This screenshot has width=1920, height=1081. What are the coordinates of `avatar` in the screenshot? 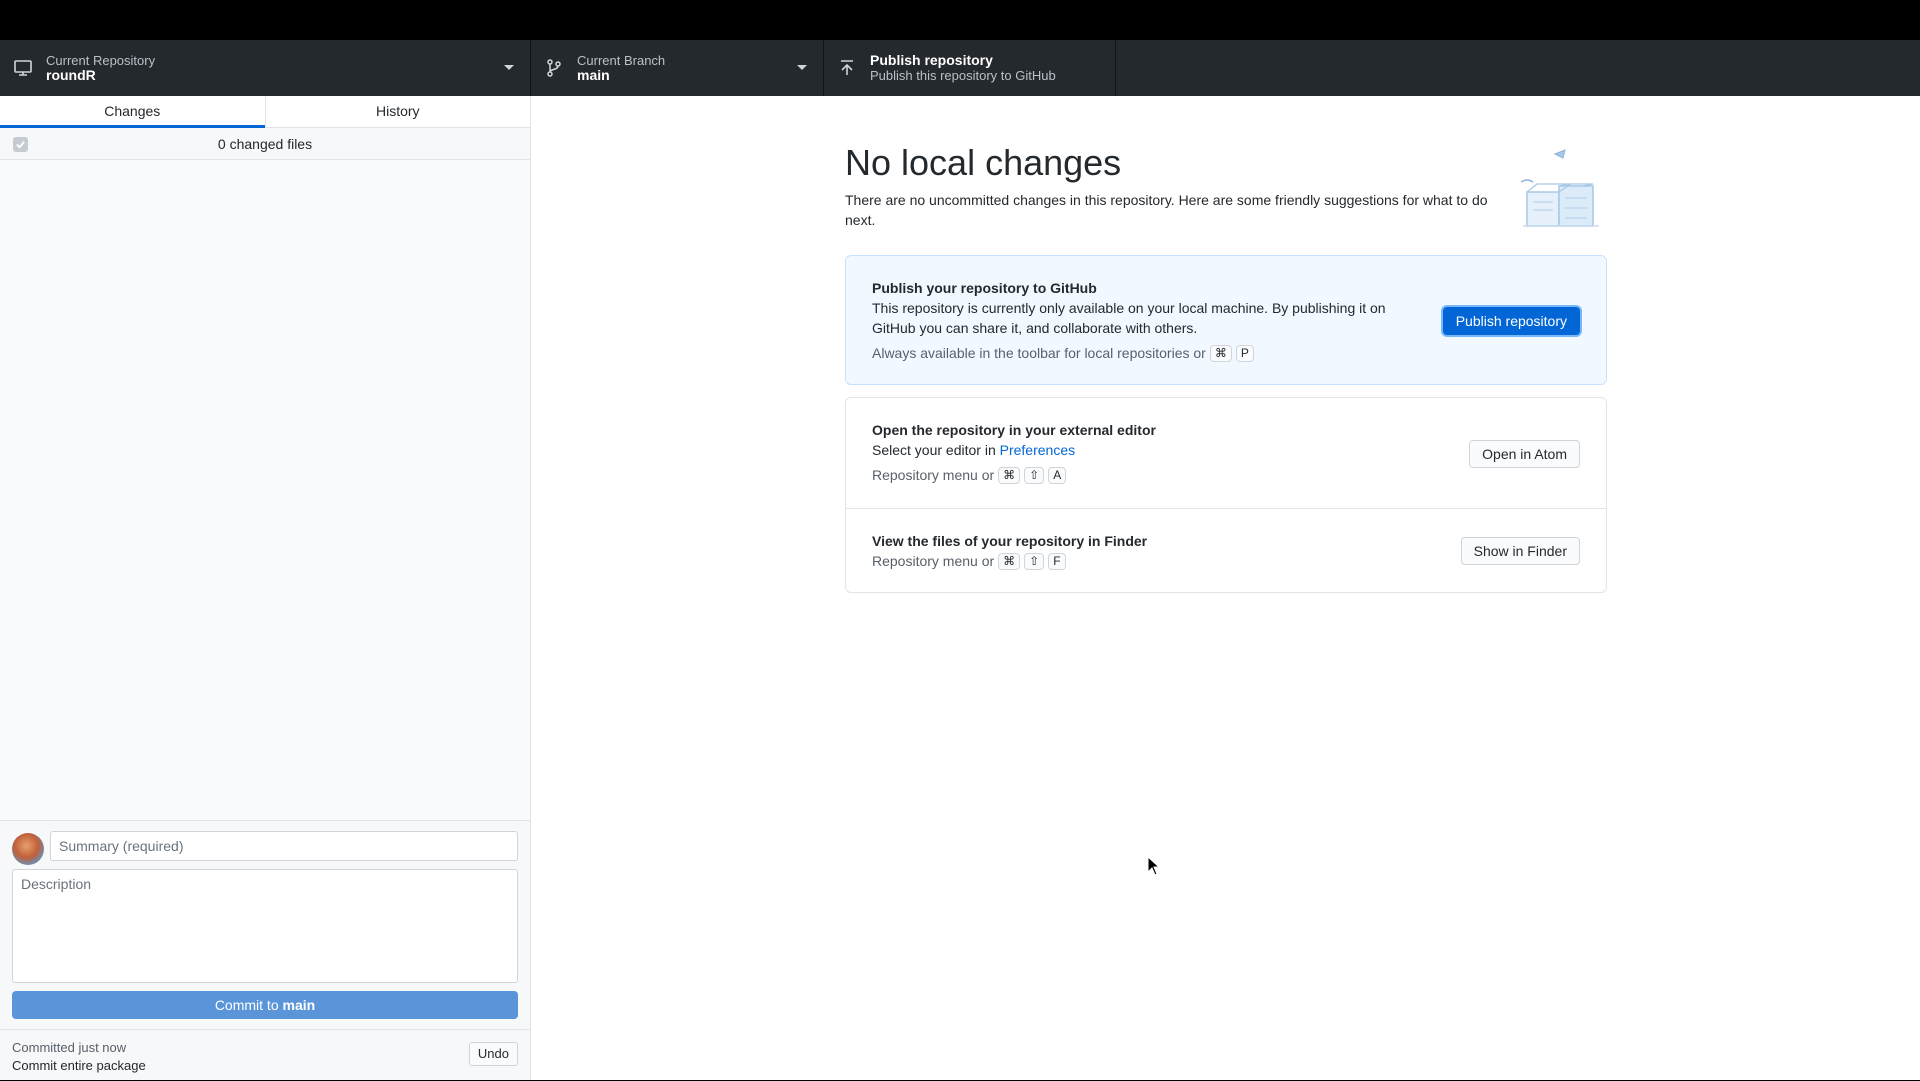 It's located at (28, 849).